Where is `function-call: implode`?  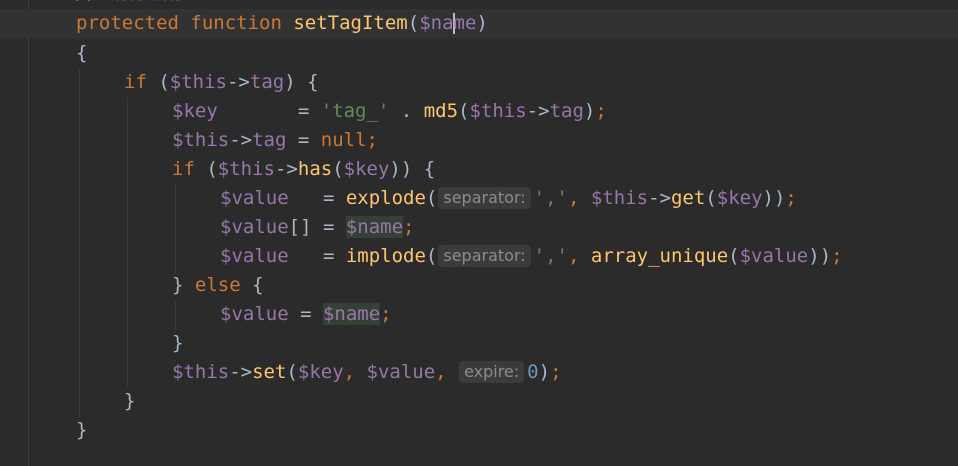
function-call: implode is located at coordinates (385, 256).